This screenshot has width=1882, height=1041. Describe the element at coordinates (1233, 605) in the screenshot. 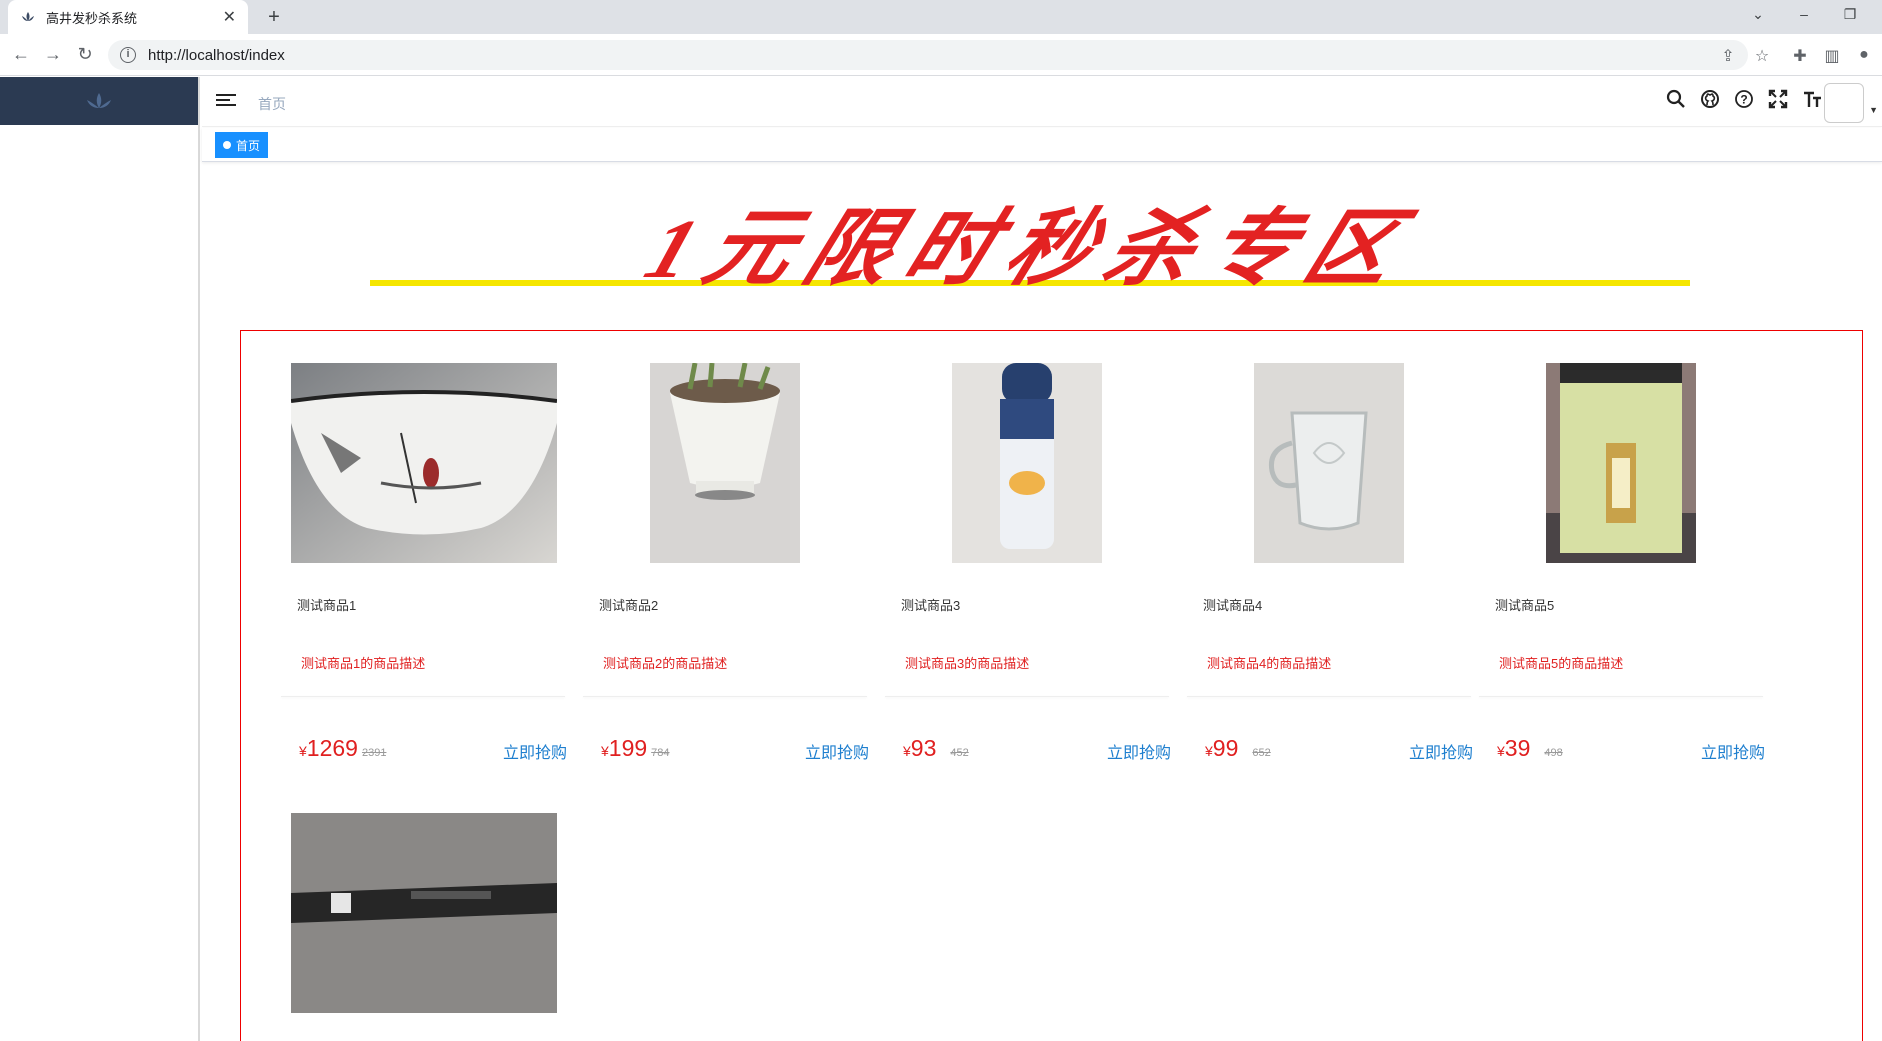

I see `product-name: 测试商品4` at that location.